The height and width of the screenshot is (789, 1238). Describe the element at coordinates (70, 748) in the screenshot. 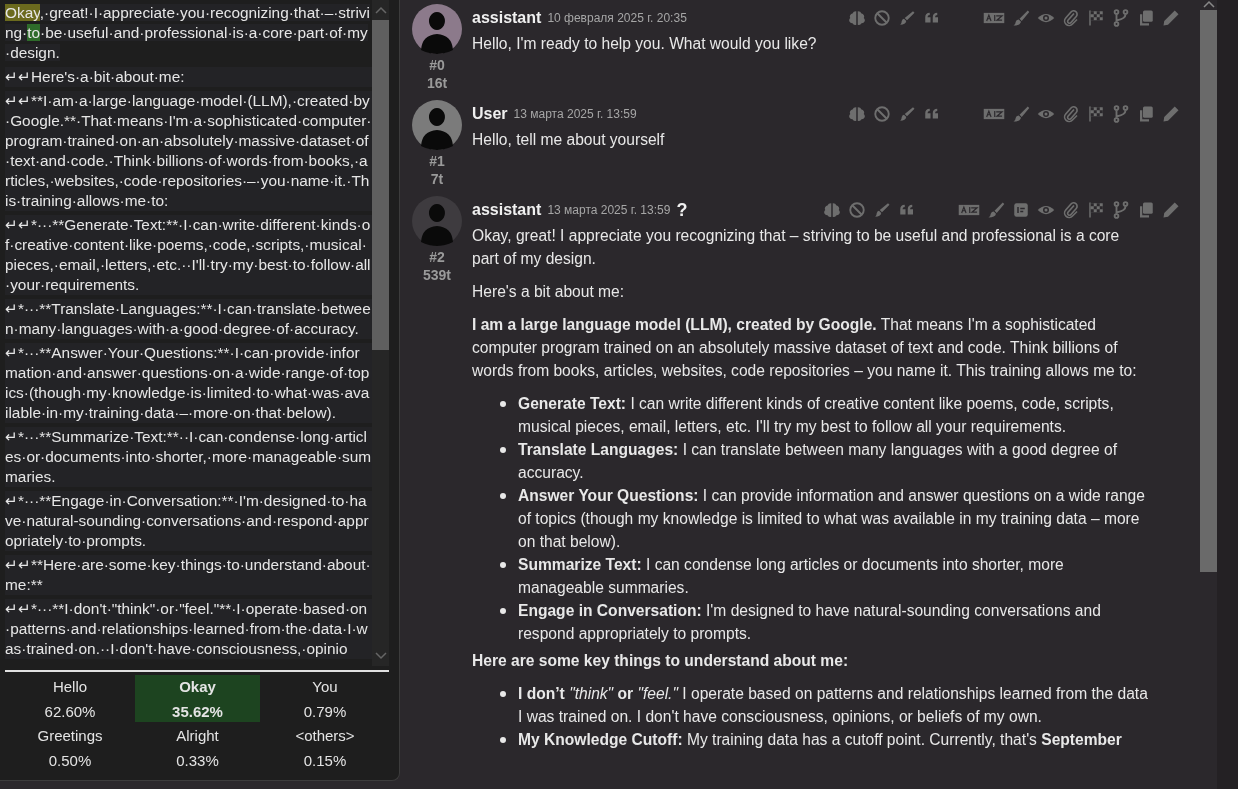

I see `candidate-token: Greetings 0.50%` at that location.